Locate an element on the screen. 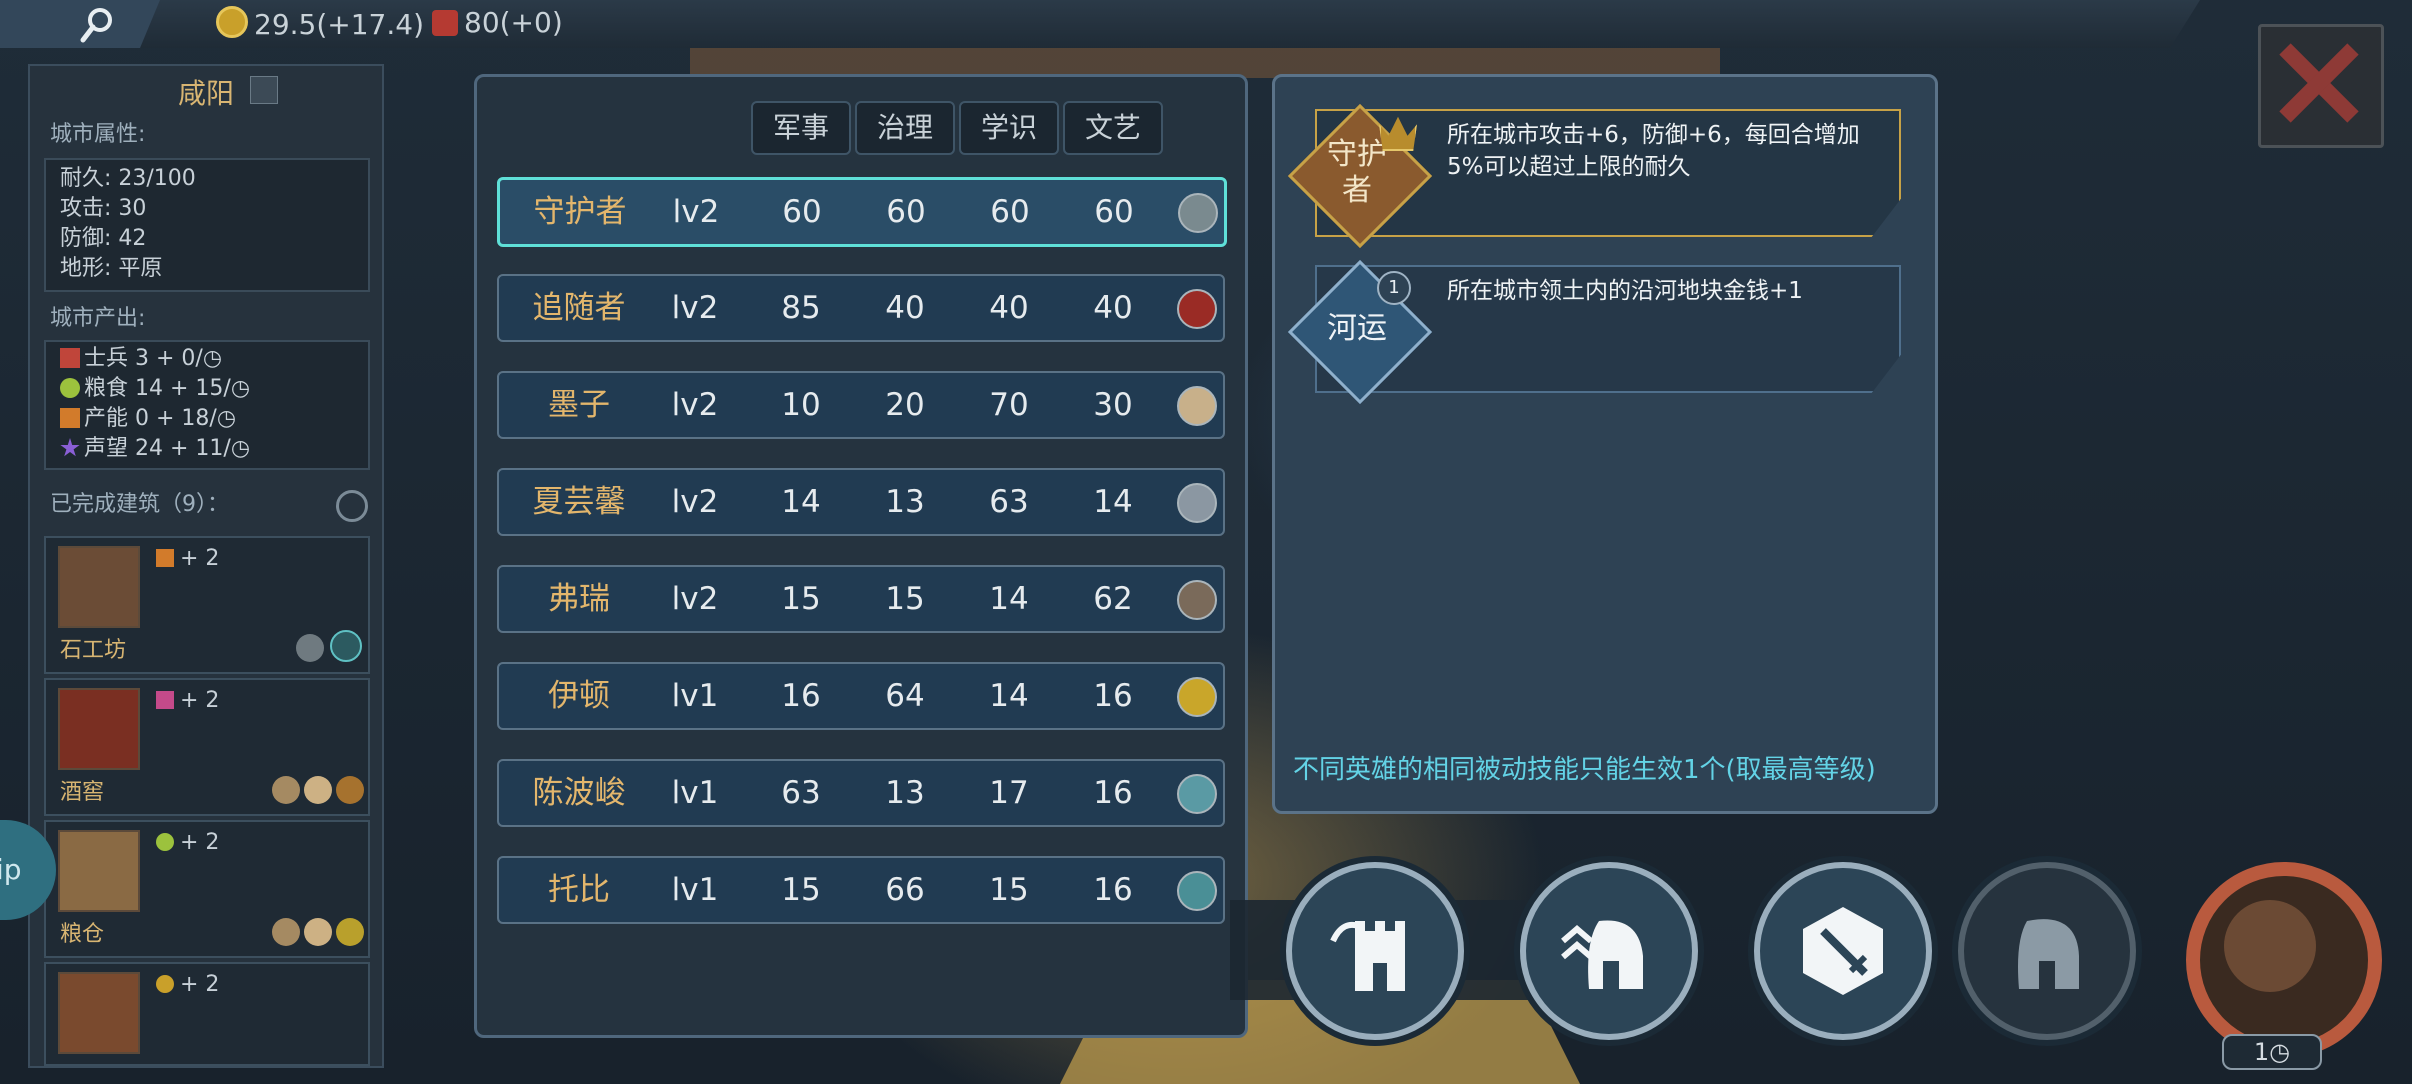  building-card: + 2 粮仓 is located at coordinates (207, 889).